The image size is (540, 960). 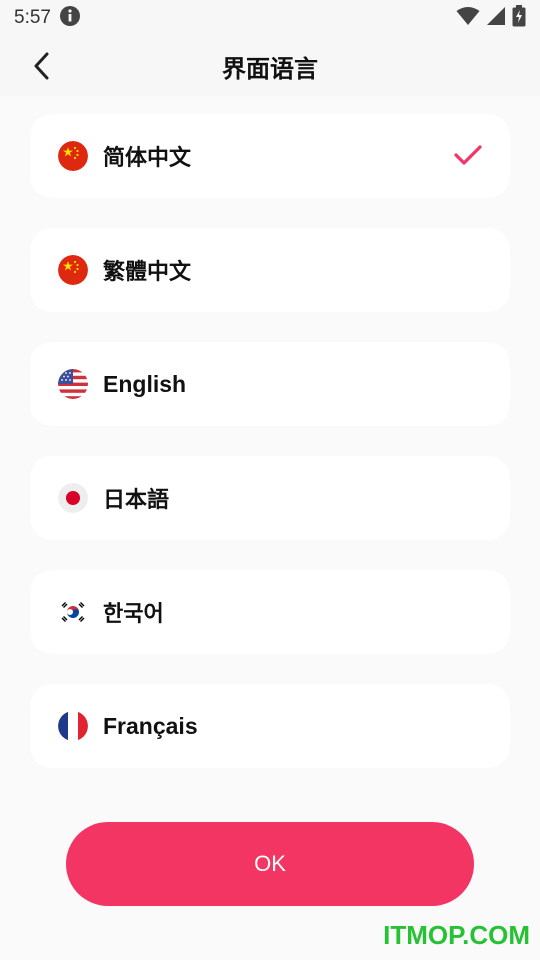 I want to click on app-header: 界面语言, so click(x=270, y=66).